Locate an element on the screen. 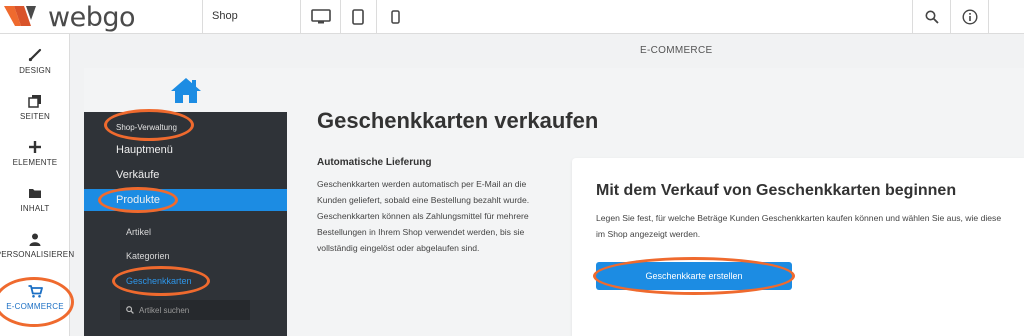  plus-icon is located at coordinates (35, 147).